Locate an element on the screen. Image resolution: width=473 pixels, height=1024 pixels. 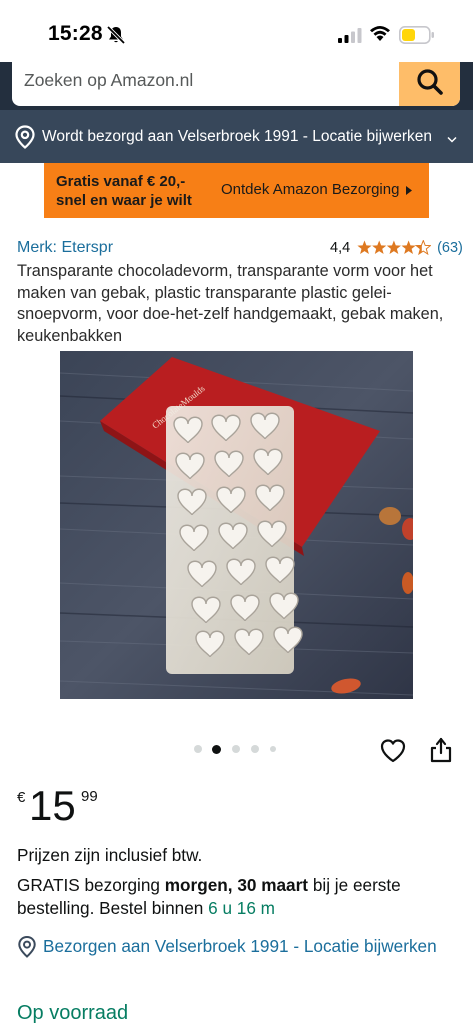
promo-line-1: Gratis vanaf € 20,- is located at coordinates (121, 181).